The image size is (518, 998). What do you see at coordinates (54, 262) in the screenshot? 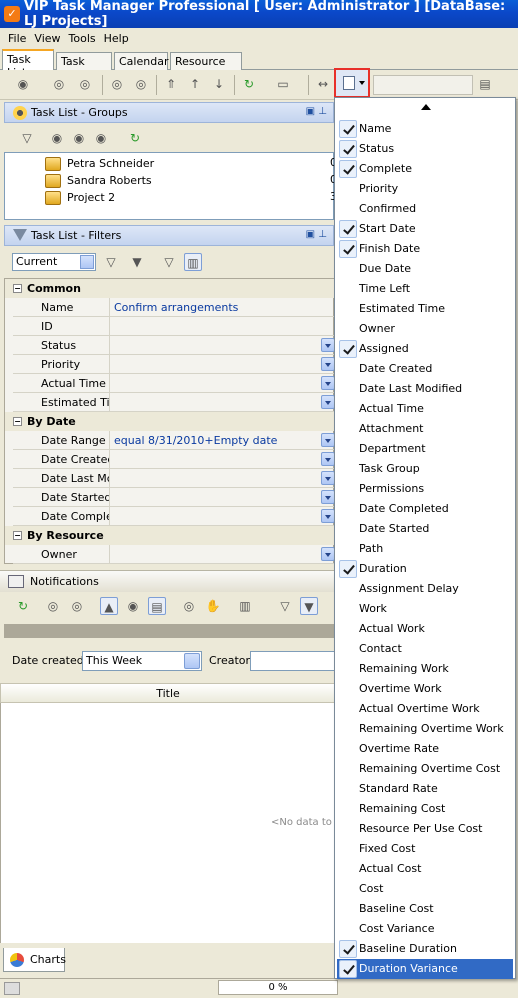
I see `filter-select: Current` at bounding box center [54, 262].